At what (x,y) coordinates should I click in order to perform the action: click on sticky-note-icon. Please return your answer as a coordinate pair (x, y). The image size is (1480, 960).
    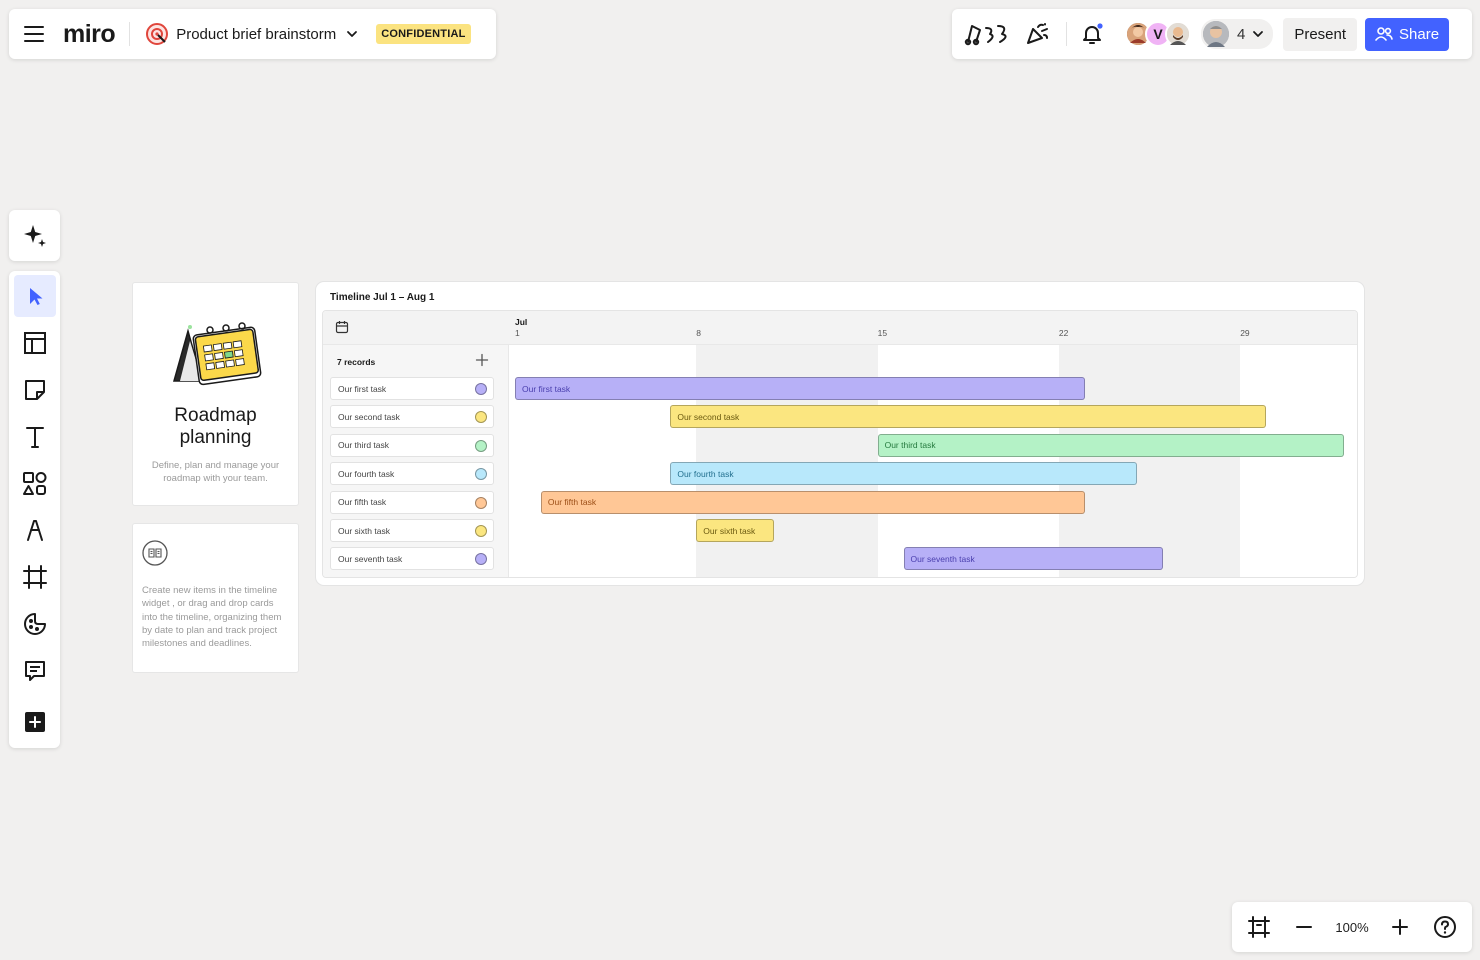
    Looking at the image, I should click on (34, 389).